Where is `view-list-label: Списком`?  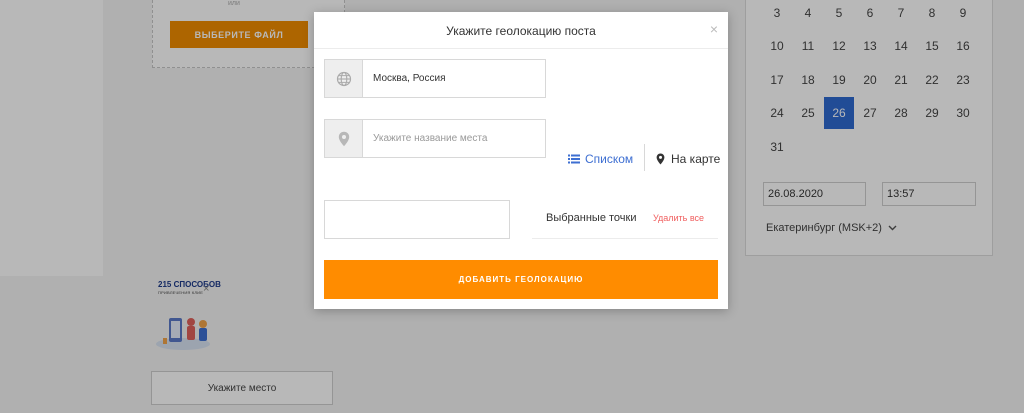 view-list-label: Списком is located at coordinates (609, 159).